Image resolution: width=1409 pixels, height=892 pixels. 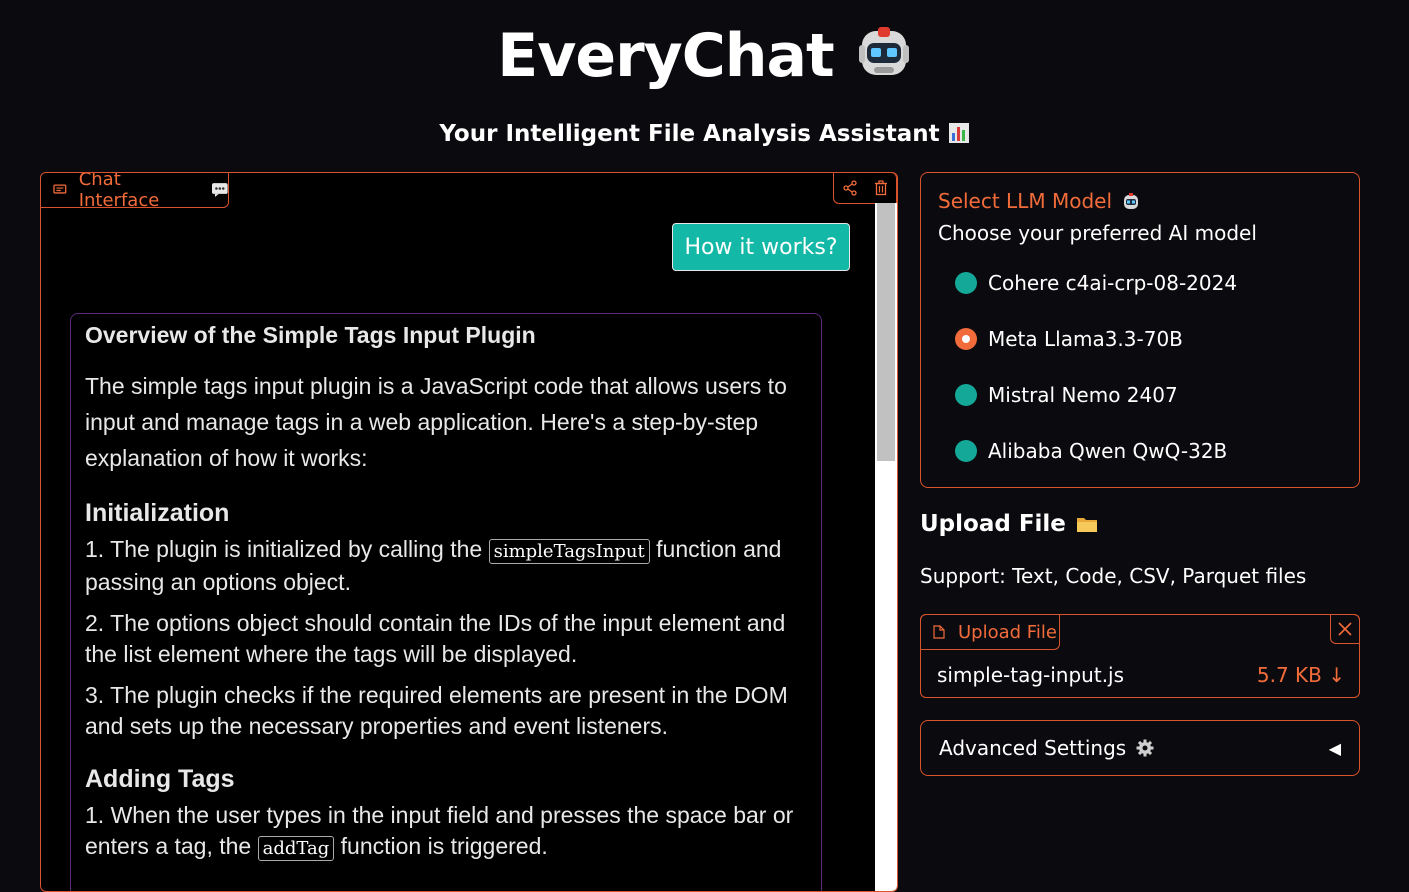 What do you see at coordinates (157, 513) in the screenshot?
I see `section-title: Initialization` at bounding box center [157, 513].